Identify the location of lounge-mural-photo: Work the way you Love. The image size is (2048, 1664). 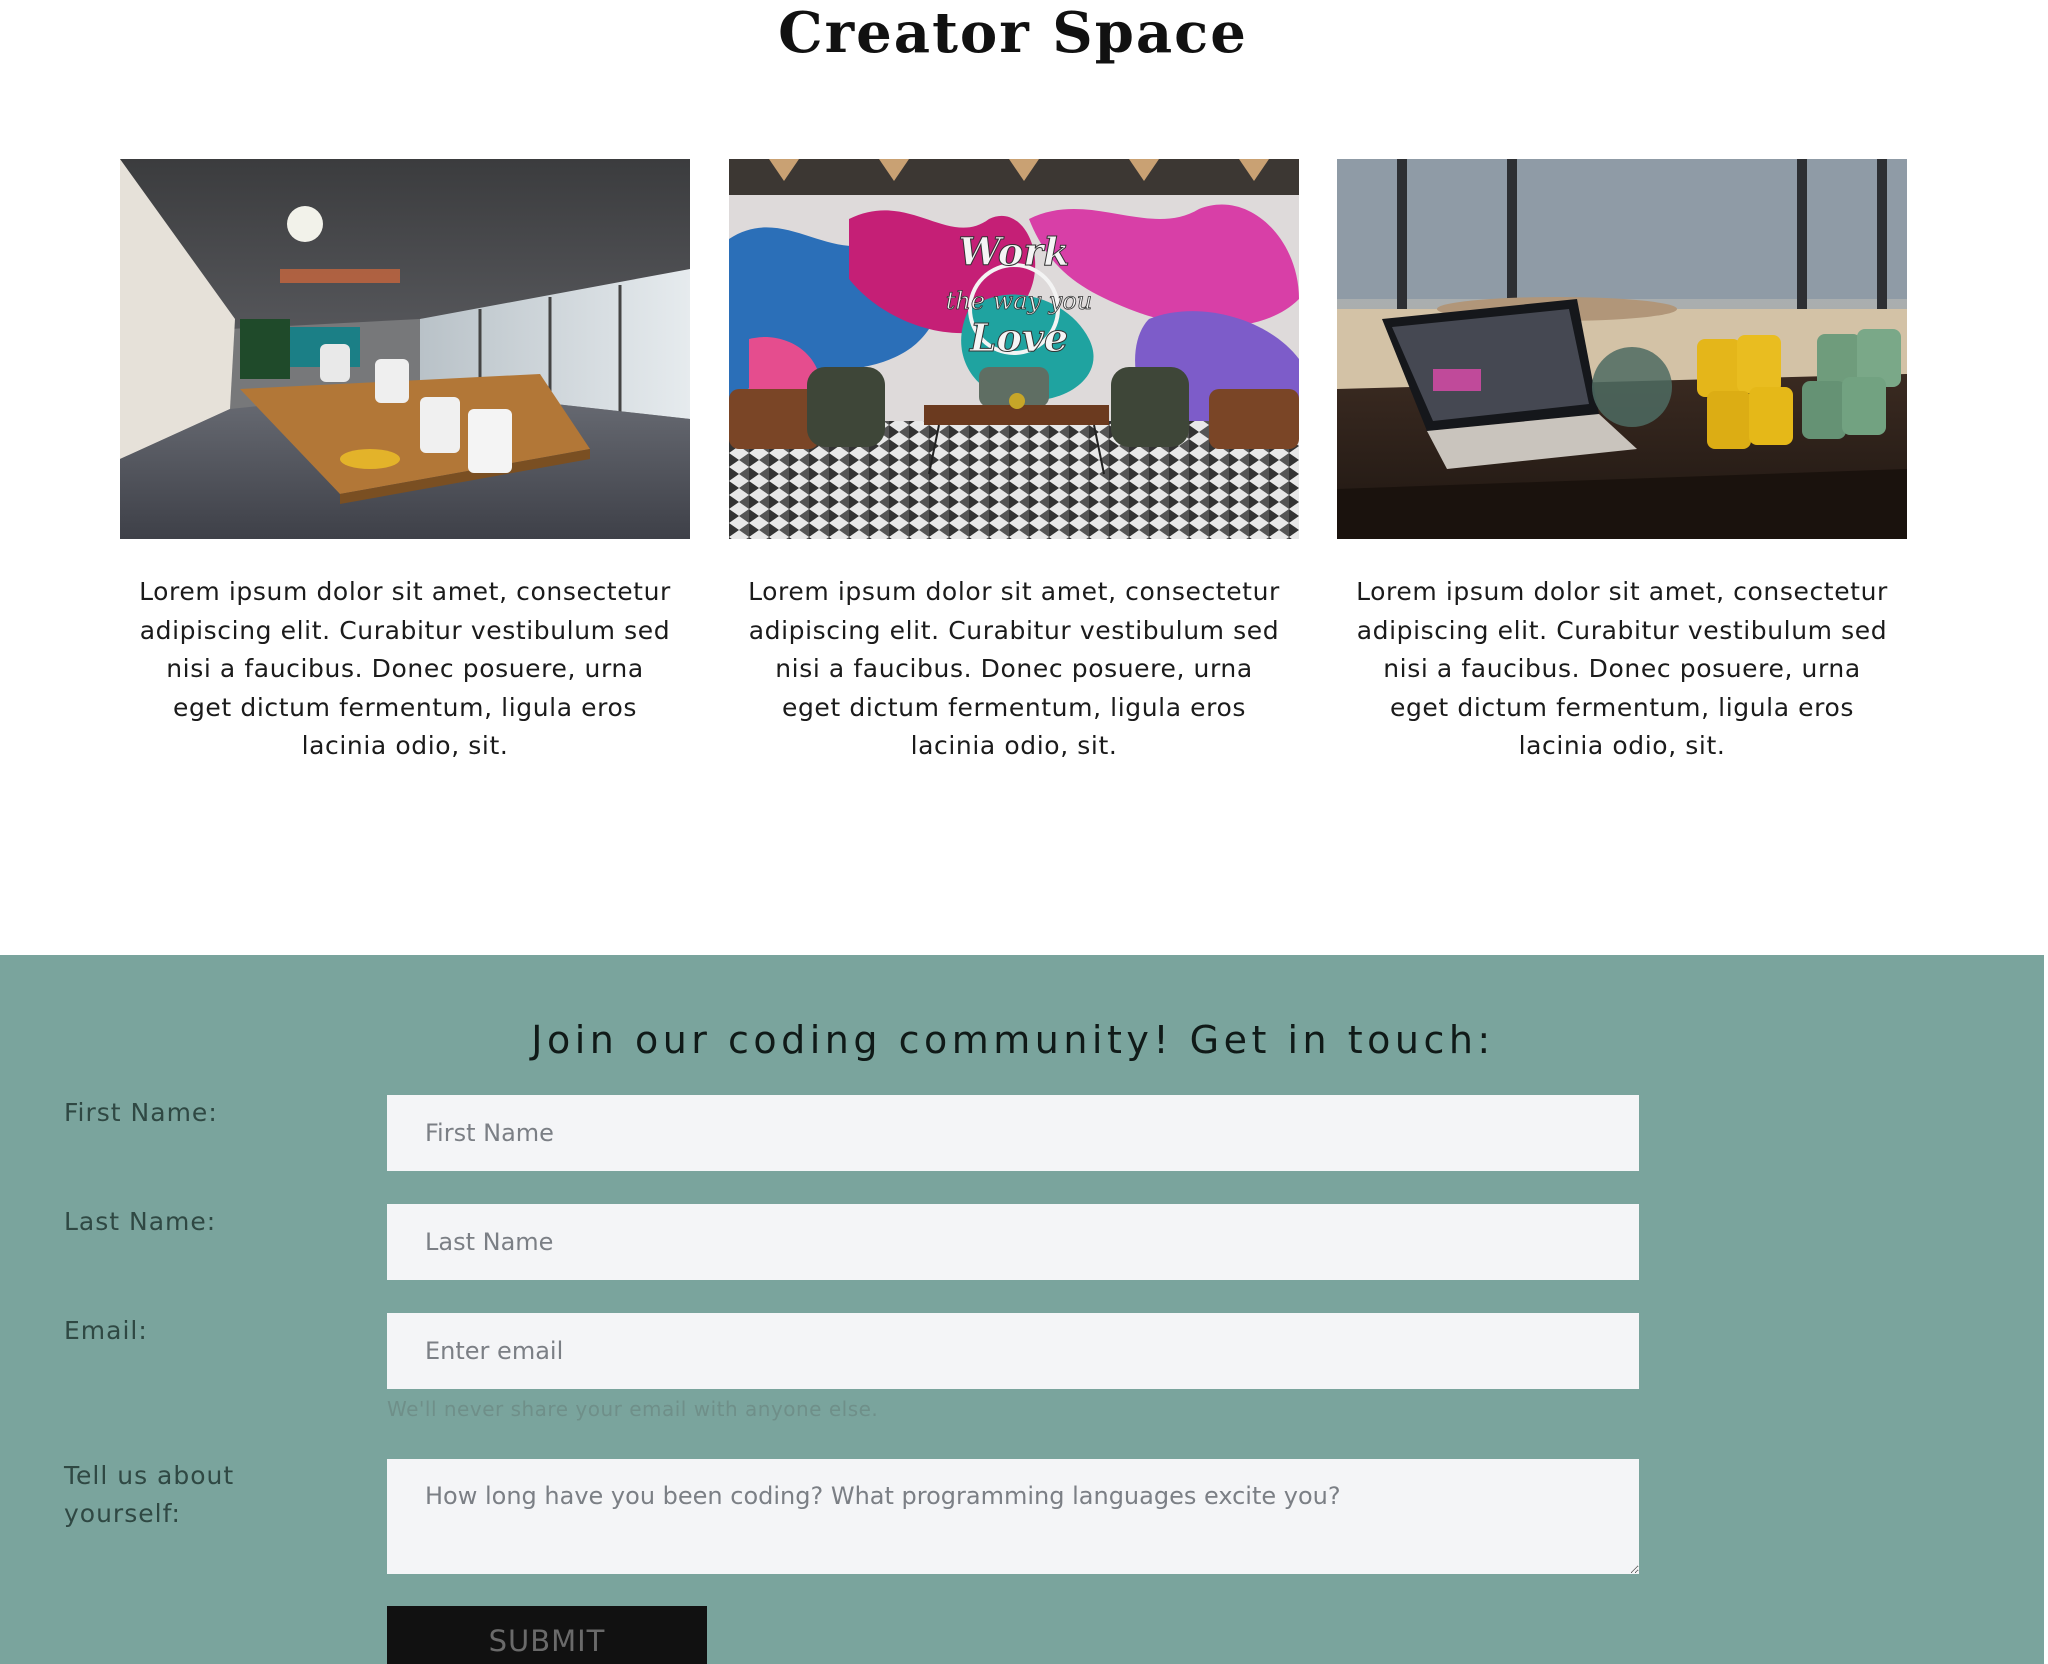
(1014, 349).